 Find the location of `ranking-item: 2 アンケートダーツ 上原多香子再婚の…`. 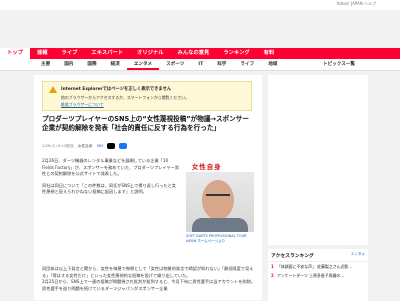

ranking-item: 2 アンケートダーツ 上原多香子再婚の… is located at coordinates (318, 275).